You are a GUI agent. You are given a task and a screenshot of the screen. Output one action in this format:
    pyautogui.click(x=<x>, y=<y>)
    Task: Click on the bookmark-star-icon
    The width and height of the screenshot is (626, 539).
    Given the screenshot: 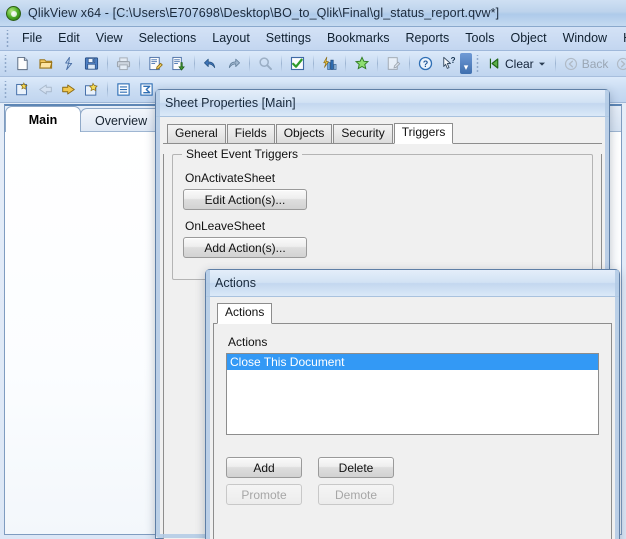 What is the action you would take?
    pyautogui.click(x=361, y=63)
    